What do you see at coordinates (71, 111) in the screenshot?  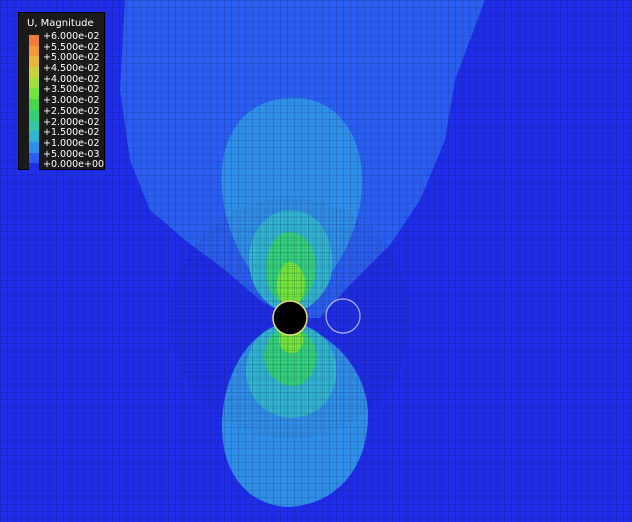 I see `legend-label: +2.500e-02` at bounding box center [71, 111].